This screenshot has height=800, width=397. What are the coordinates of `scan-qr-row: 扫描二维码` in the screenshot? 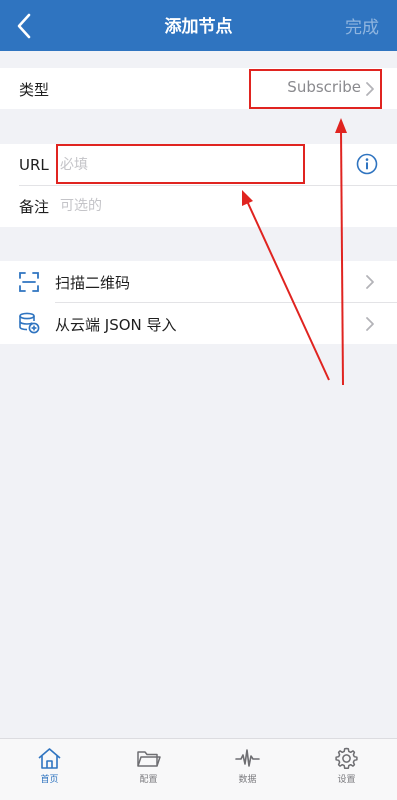 It's located at (198, 281).